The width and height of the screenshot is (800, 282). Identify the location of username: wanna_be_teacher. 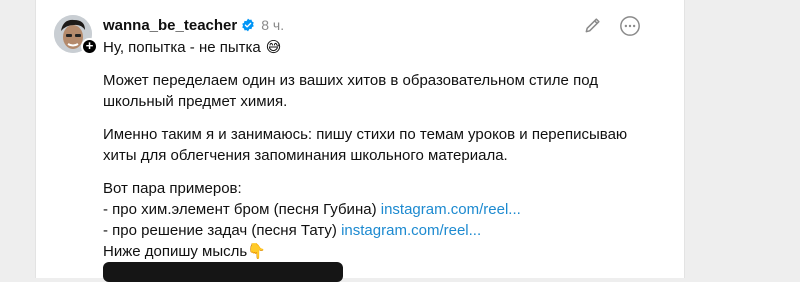
(170, 25).